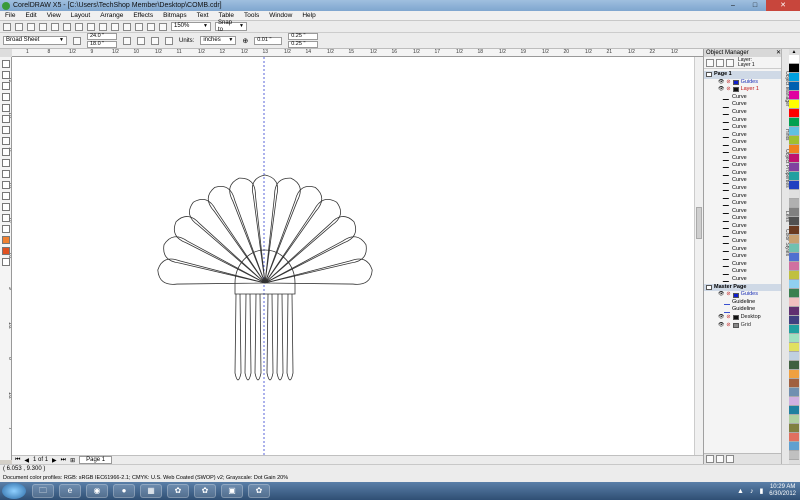 This screenshot has height=500, width=800. Describe the element at coordinates (141, 40) in the screenshot. I see `landscape-icon` at that location.